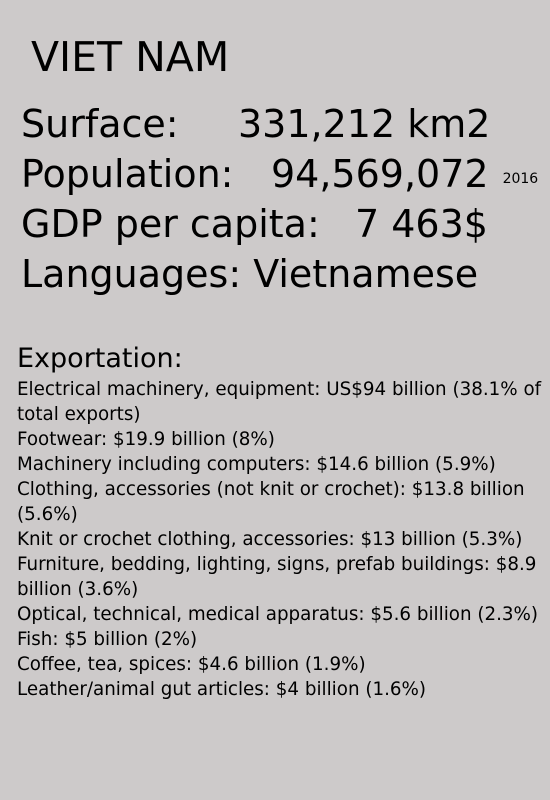  Describe the element at coordinates (380, 174) in the screenshot. I see `population-value: 94,569,072` at that location.